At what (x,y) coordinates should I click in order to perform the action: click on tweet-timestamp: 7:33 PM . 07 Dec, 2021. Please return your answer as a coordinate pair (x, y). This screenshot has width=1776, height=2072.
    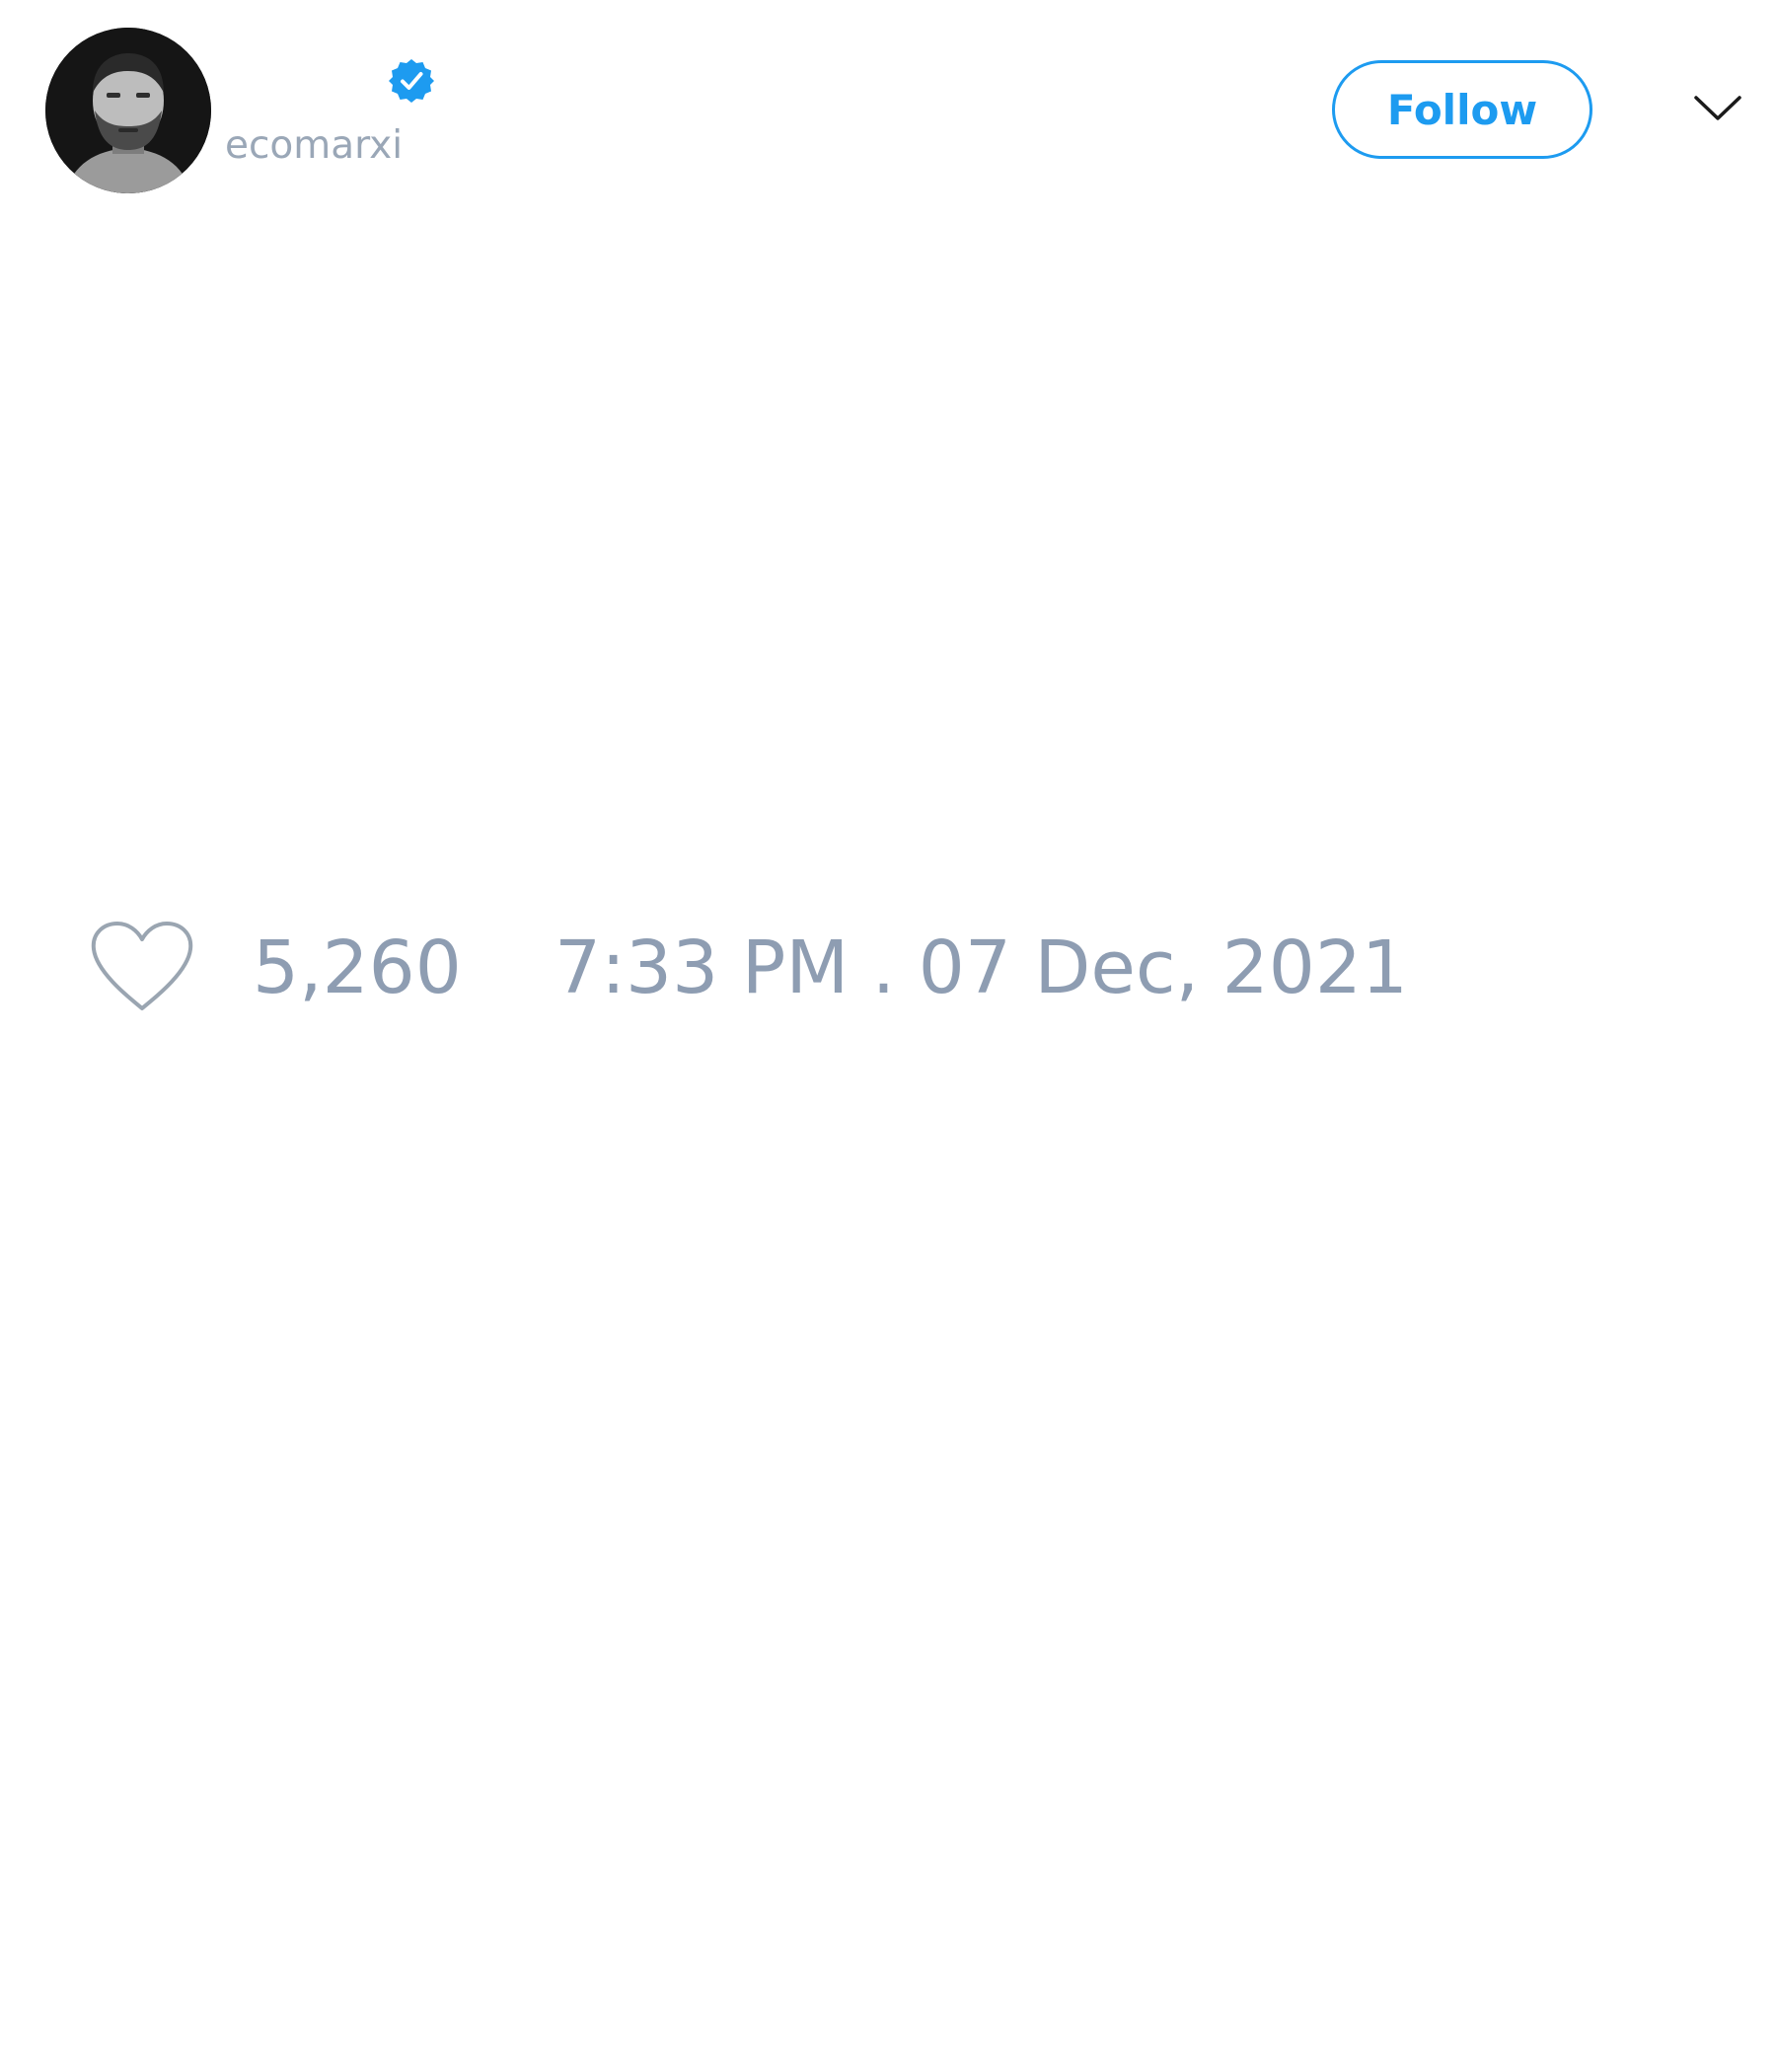
    Looking at the image, I should click on (981, 968).